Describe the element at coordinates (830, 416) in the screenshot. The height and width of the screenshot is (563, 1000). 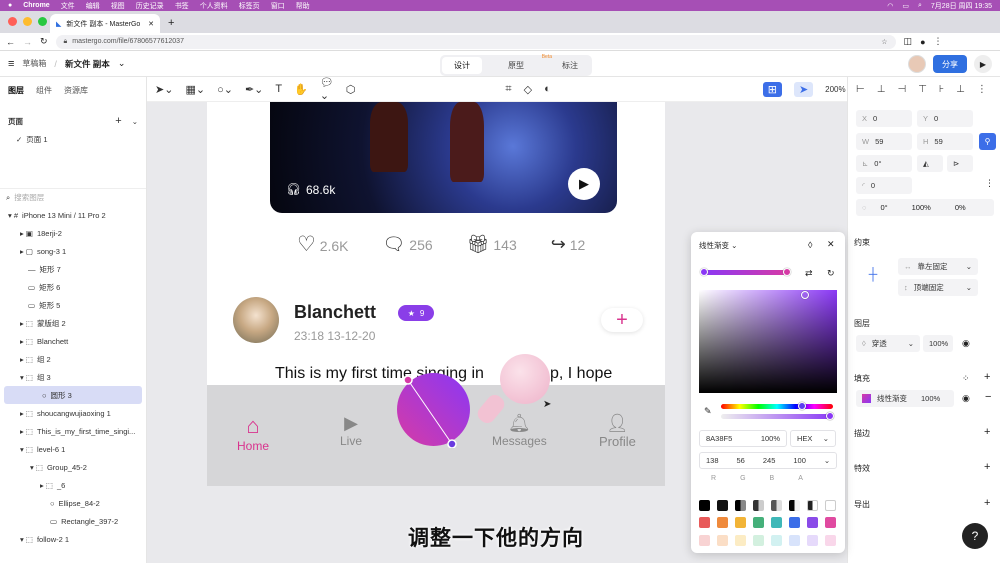
I see `alpha-handle` at that location.